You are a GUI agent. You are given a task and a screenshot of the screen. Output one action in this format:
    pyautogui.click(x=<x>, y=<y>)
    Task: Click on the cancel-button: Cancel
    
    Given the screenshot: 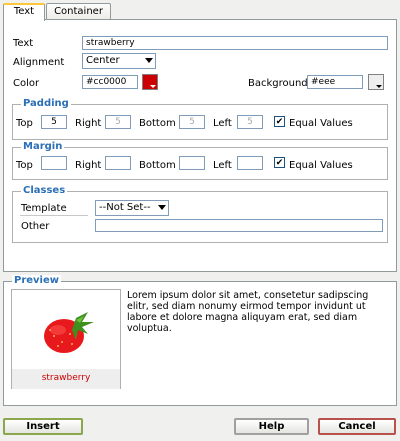 What is the action you would take?
    pyautogui.click(x=357, y=426)
    